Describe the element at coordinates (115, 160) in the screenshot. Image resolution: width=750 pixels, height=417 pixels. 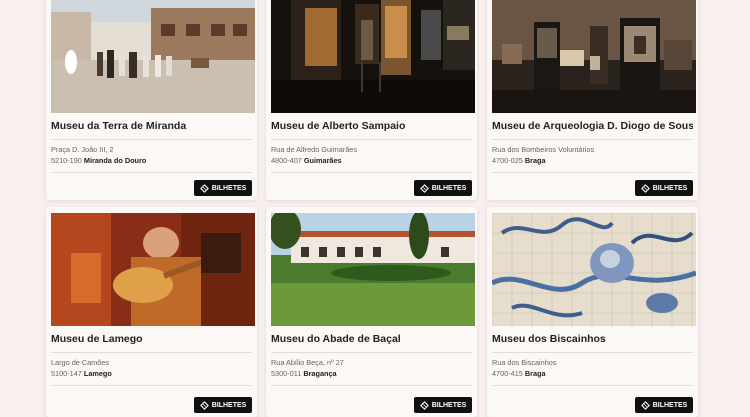
I see `city: Miranda do Douro` at that location.